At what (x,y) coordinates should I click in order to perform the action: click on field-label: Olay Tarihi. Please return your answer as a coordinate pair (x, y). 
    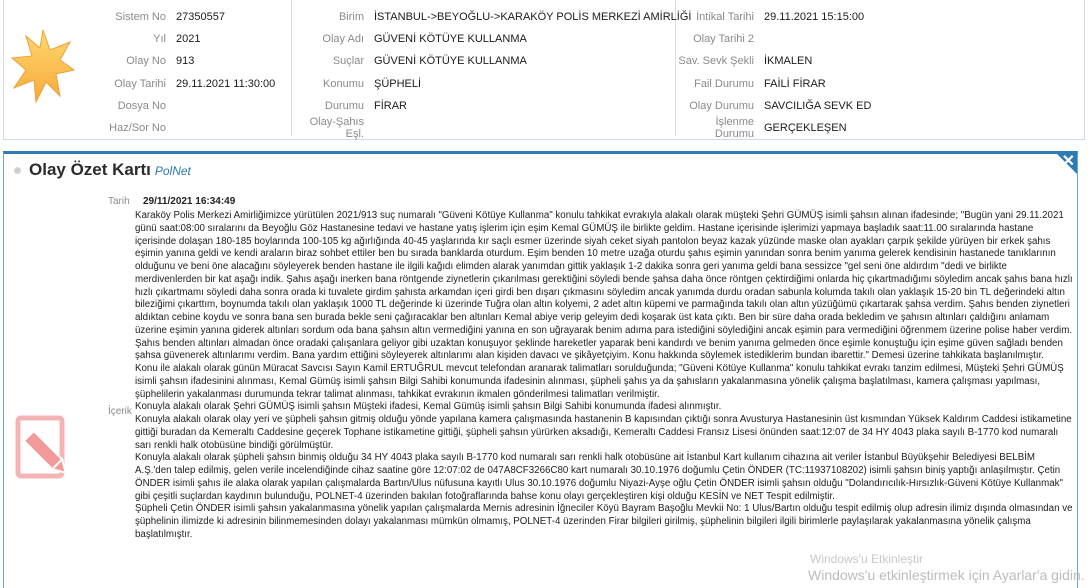
    Looking at the image, I should click on (140, 83).